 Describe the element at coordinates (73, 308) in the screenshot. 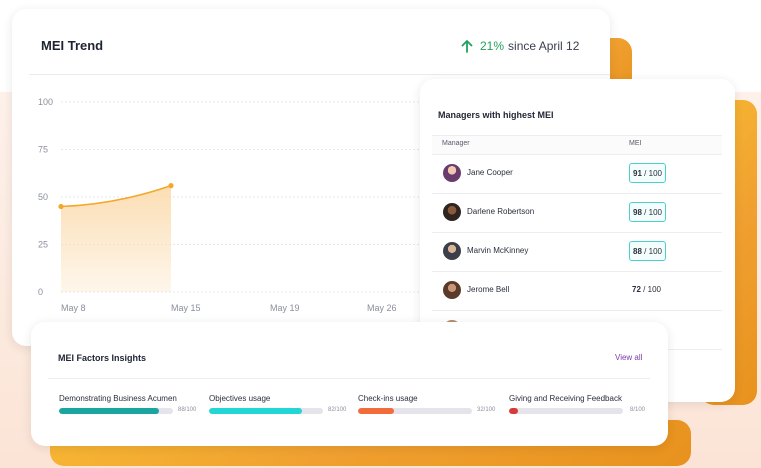

I see `x-tick-label: May 8` at that location.